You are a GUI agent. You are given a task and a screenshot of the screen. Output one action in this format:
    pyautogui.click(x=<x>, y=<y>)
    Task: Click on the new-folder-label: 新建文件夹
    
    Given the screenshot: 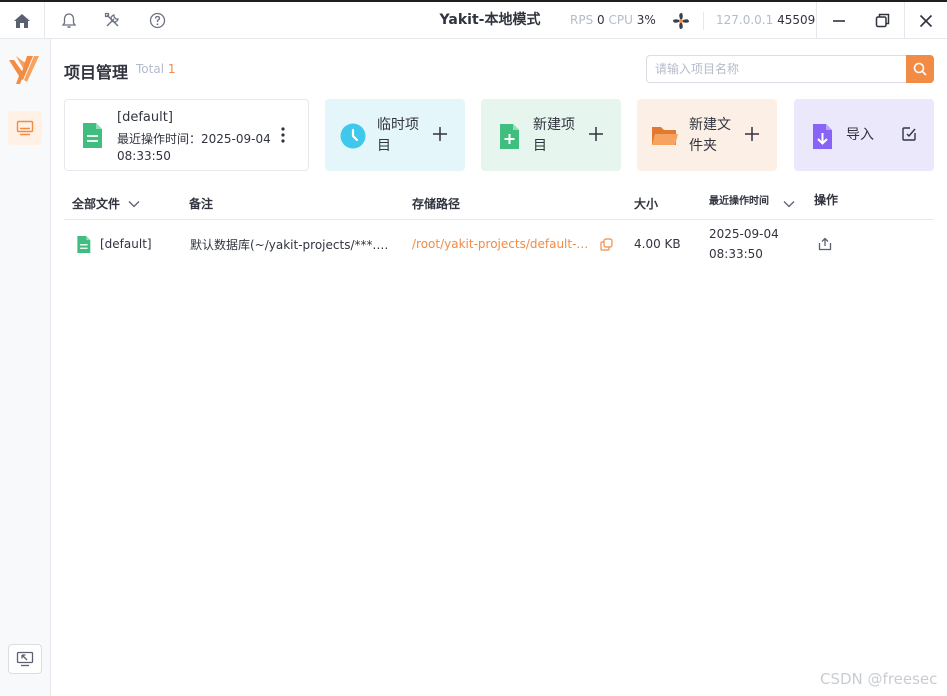 What is the action you would take?
    pyautogui.click(x=710, y=135)
    